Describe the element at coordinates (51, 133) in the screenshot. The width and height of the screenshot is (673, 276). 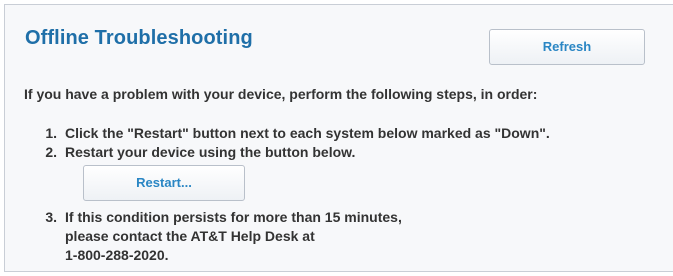
I see `step-number: 1.` at that location.